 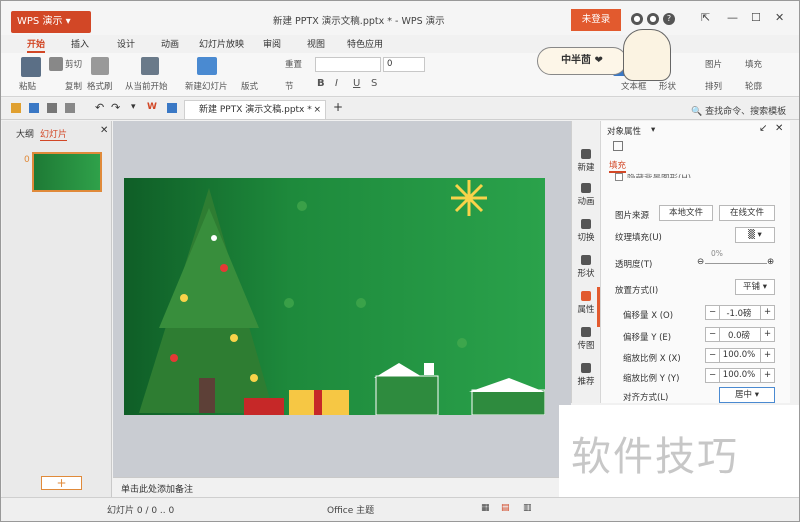 What do you see at coordinates (753, 86) in the screenshot?
I see `outline-button: 轮廓` at bounding box center [753, 86].